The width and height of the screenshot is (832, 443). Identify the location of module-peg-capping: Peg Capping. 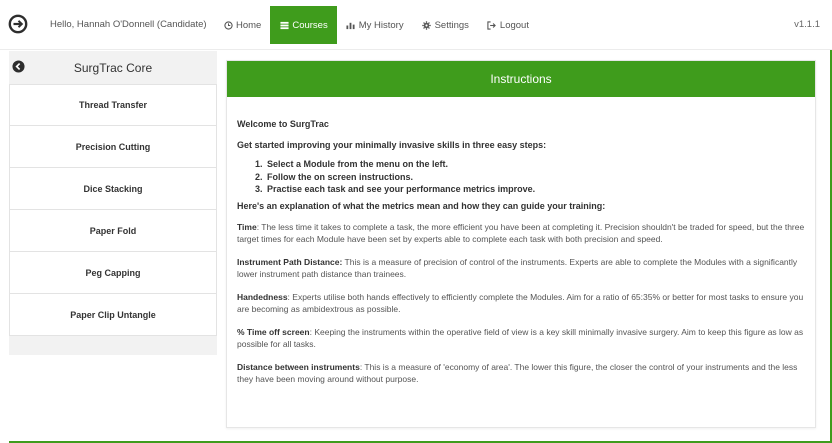
(113, 273).